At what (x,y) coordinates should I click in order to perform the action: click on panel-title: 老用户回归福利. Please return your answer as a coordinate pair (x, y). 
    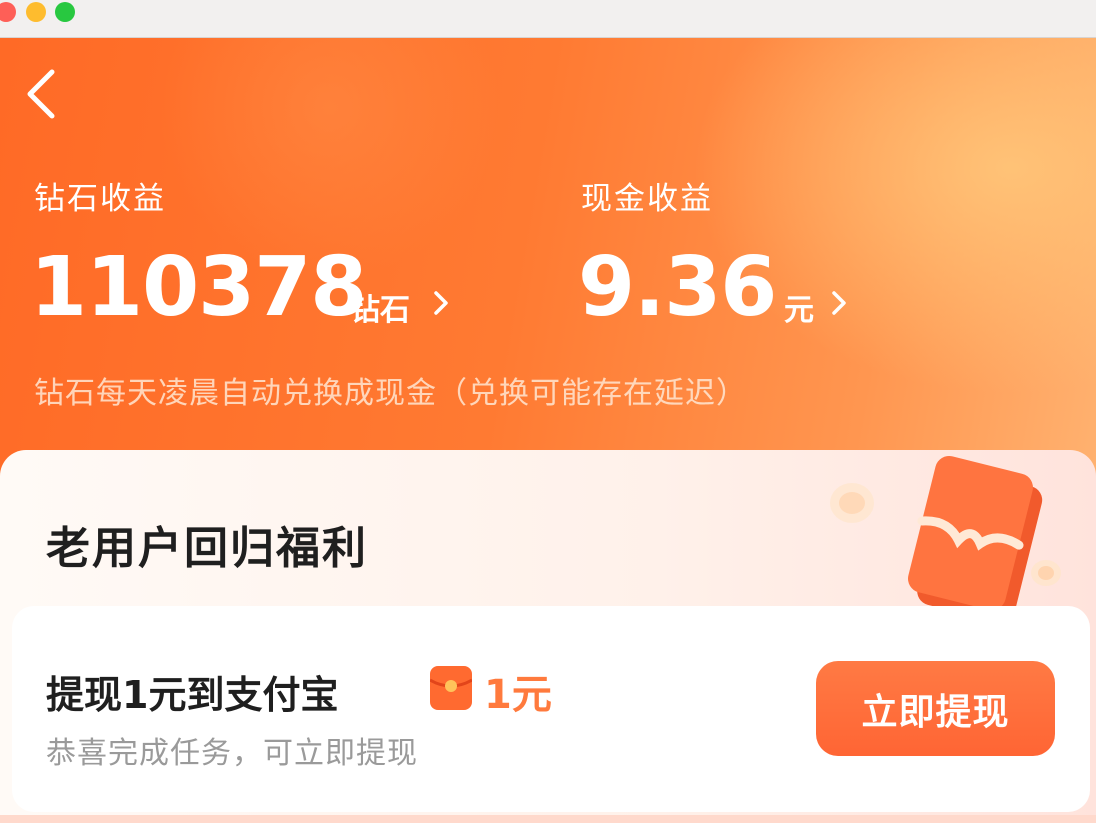
    Looking at the image, I should click on (207, 548).